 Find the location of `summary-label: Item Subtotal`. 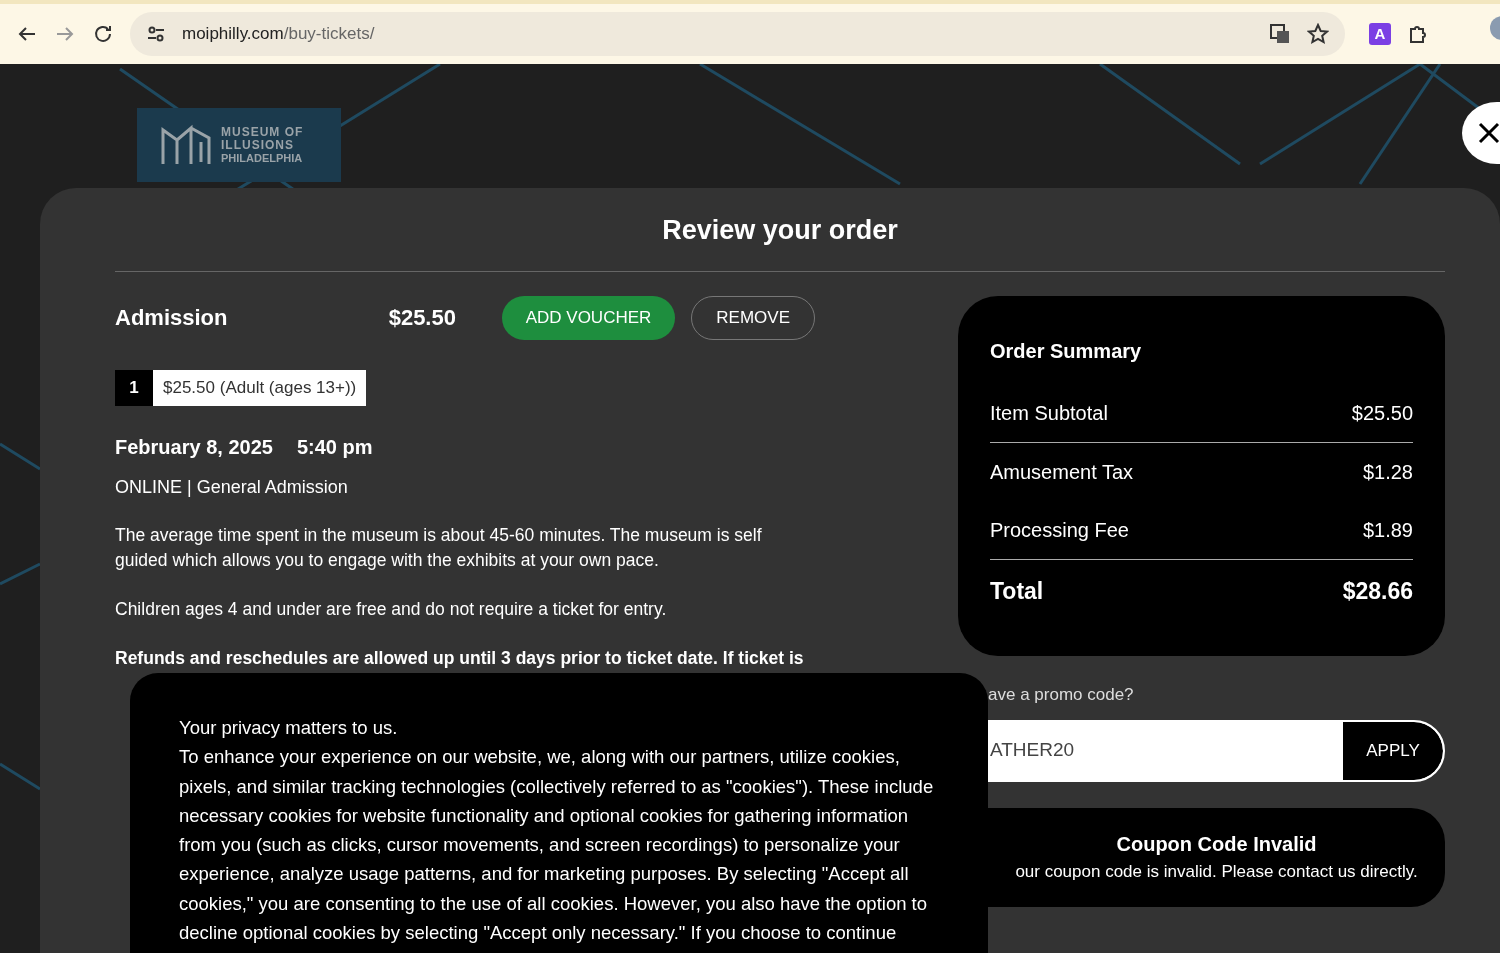

summary-label: Item Subtotal is located at coordinates (1049, 413).